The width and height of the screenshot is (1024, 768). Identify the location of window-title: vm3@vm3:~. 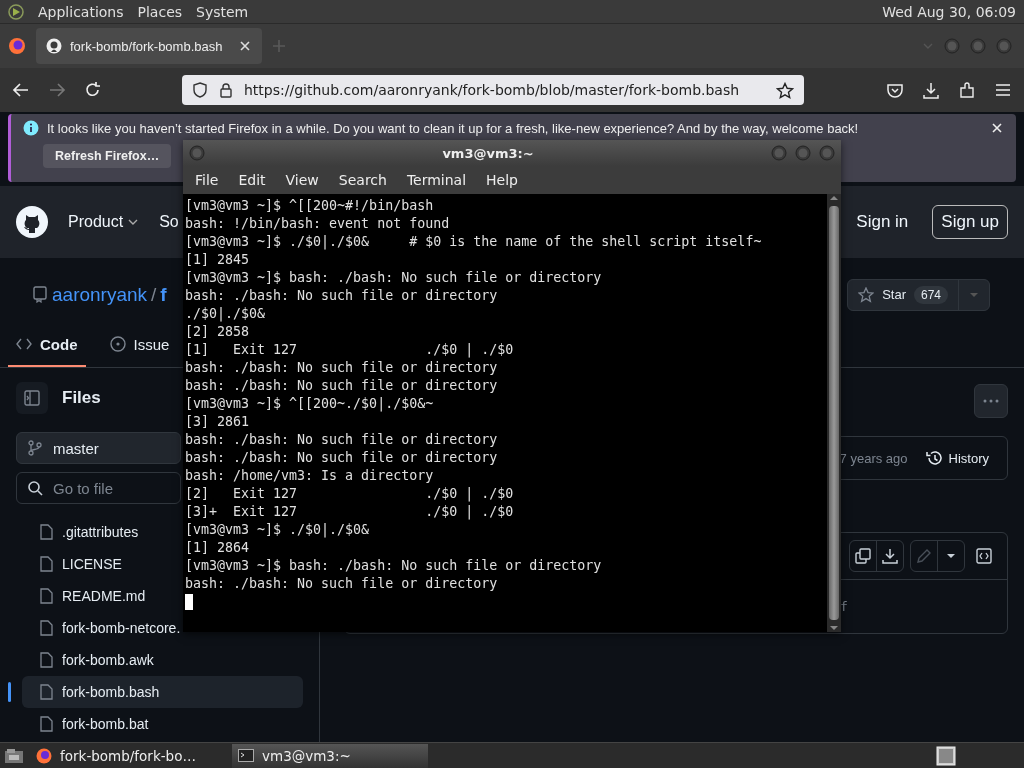
(488, 153).